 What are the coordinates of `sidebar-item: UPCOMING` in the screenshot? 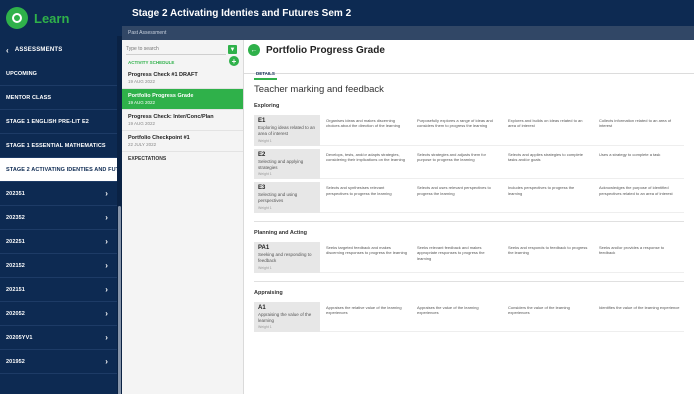 It's located at (61, 74).